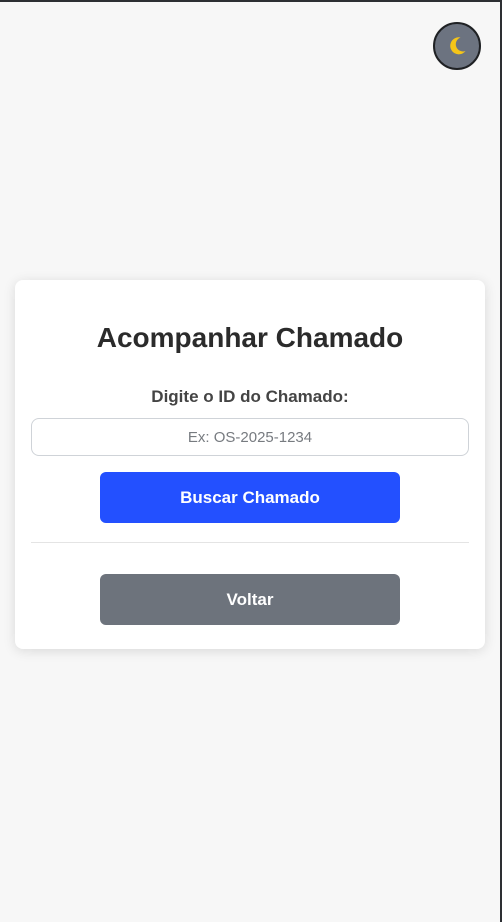 This screenshot has height=922, width=502. I want to click on moon-icon, so click(457, 46).